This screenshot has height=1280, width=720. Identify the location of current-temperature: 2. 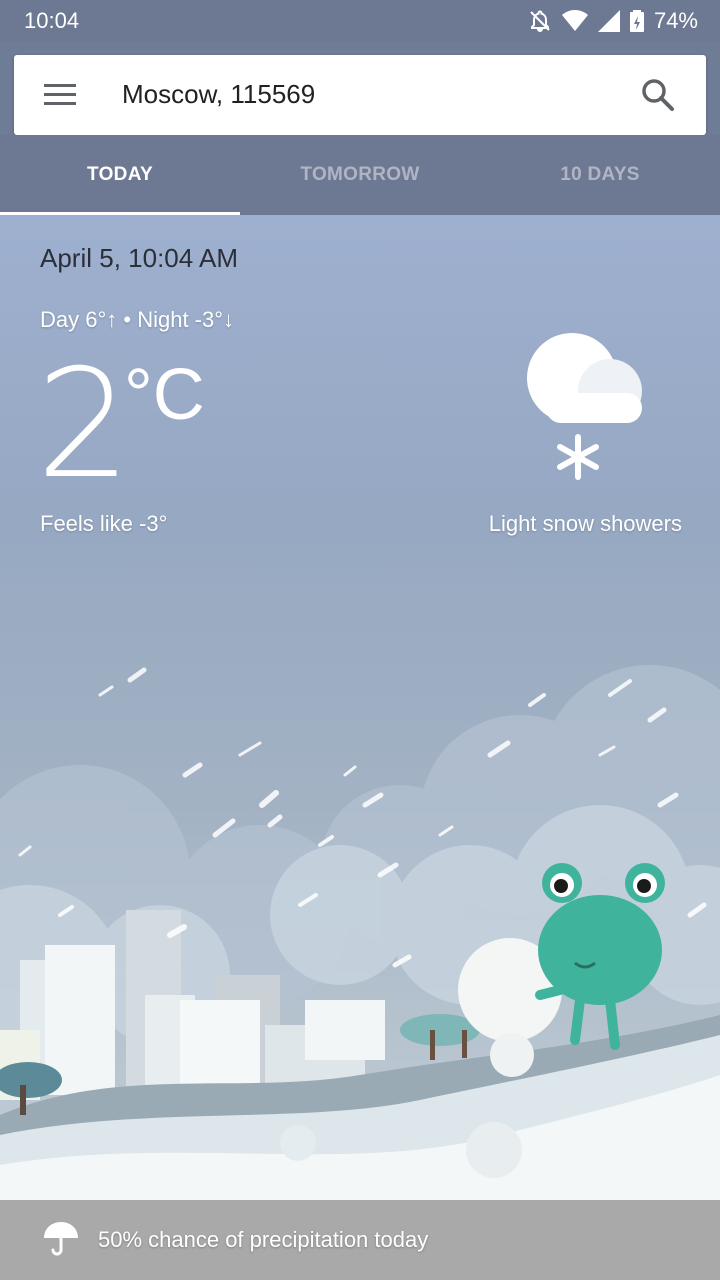
(84, 425).